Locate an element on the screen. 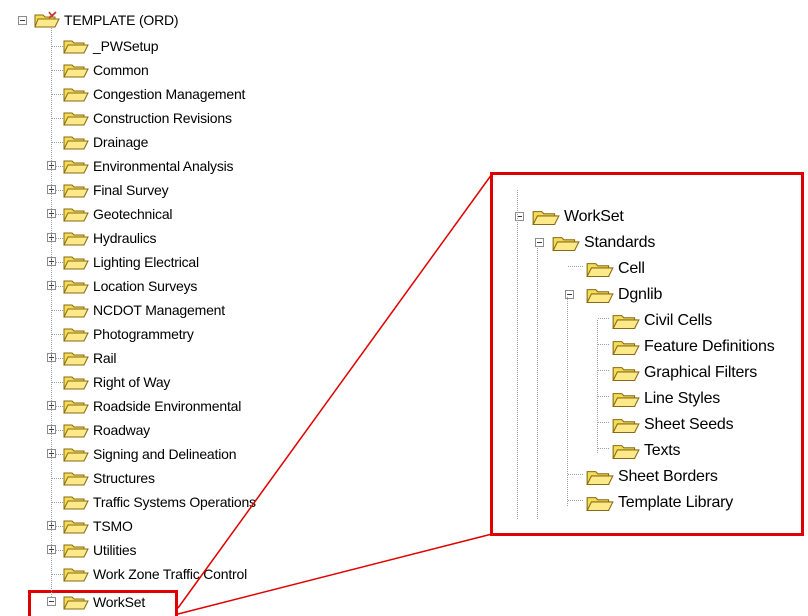 This screenshot has width=808, height=616. tree-item-label: Final Survey is located at coordinates (131, 190).